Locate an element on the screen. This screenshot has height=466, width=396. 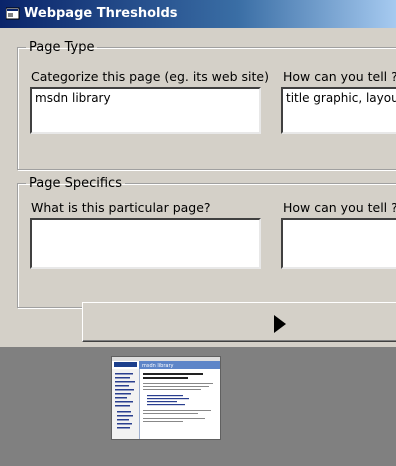
page-specifics-evidence-input is located at coordinates (338, 243).